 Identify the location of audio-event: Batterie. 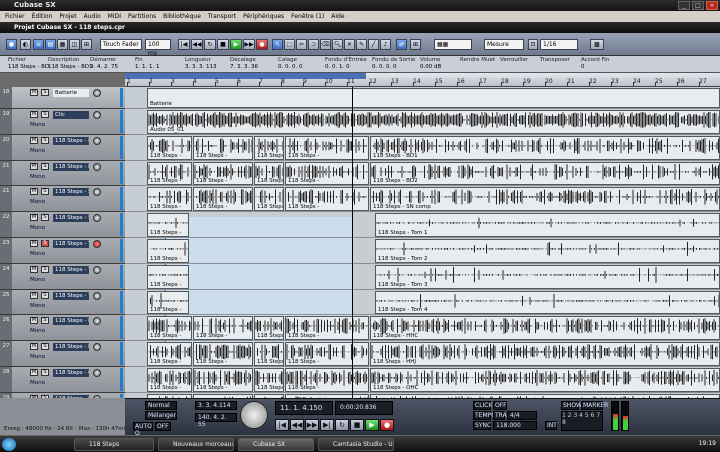
(433, 98).